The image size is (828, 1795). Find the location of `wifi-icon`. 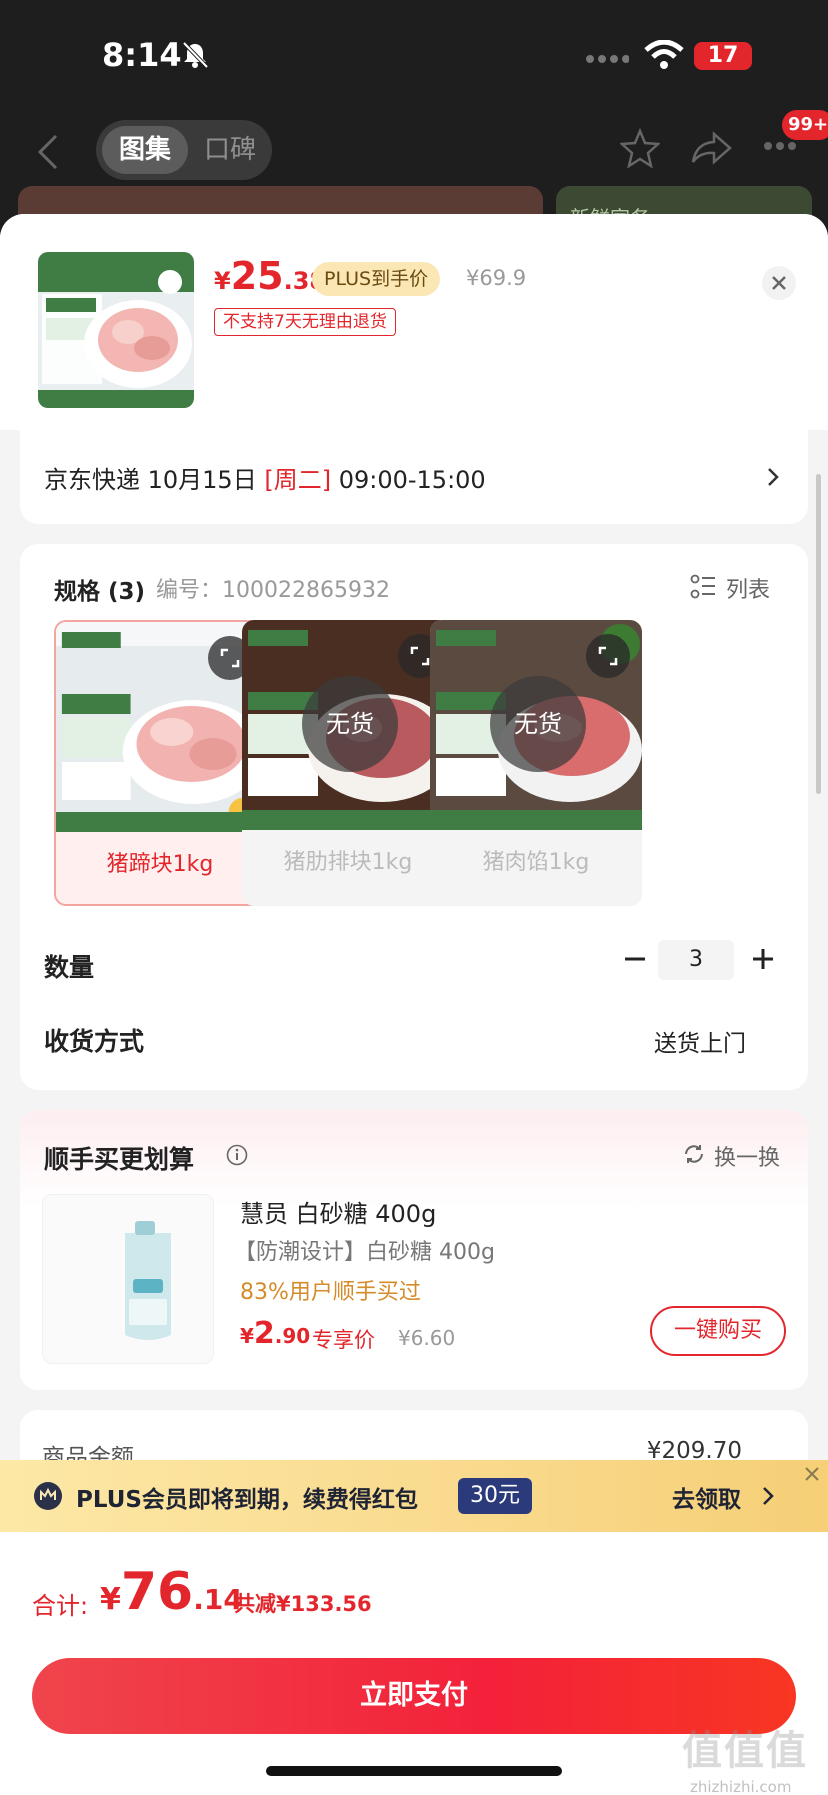

wifi-icon is located at coordinates (664, 54).